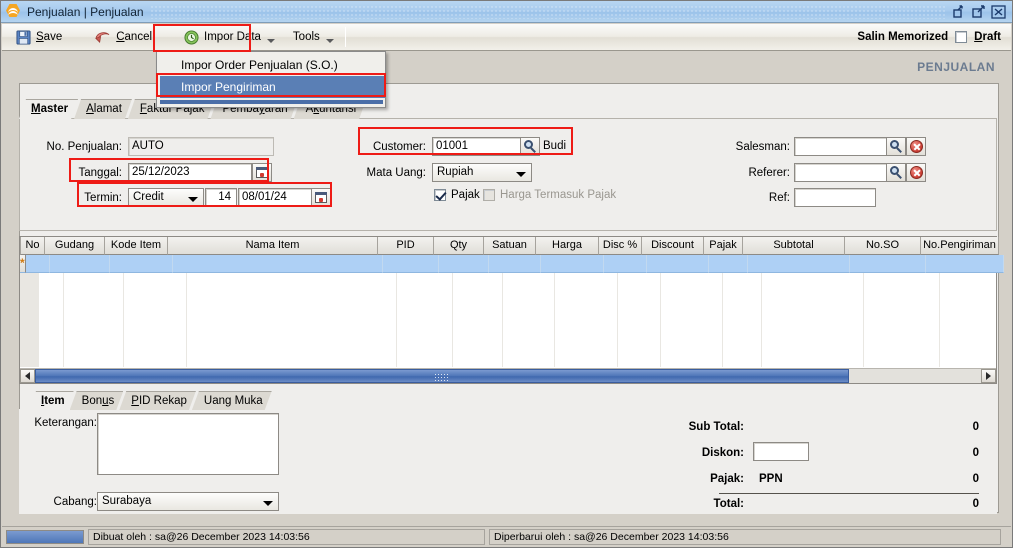 The width and height of the screenshot is (1013, 548). Describe the element at coordinates (723, 246) in the screenshot. I see `grid-header-pajak: Pajak` at that location.